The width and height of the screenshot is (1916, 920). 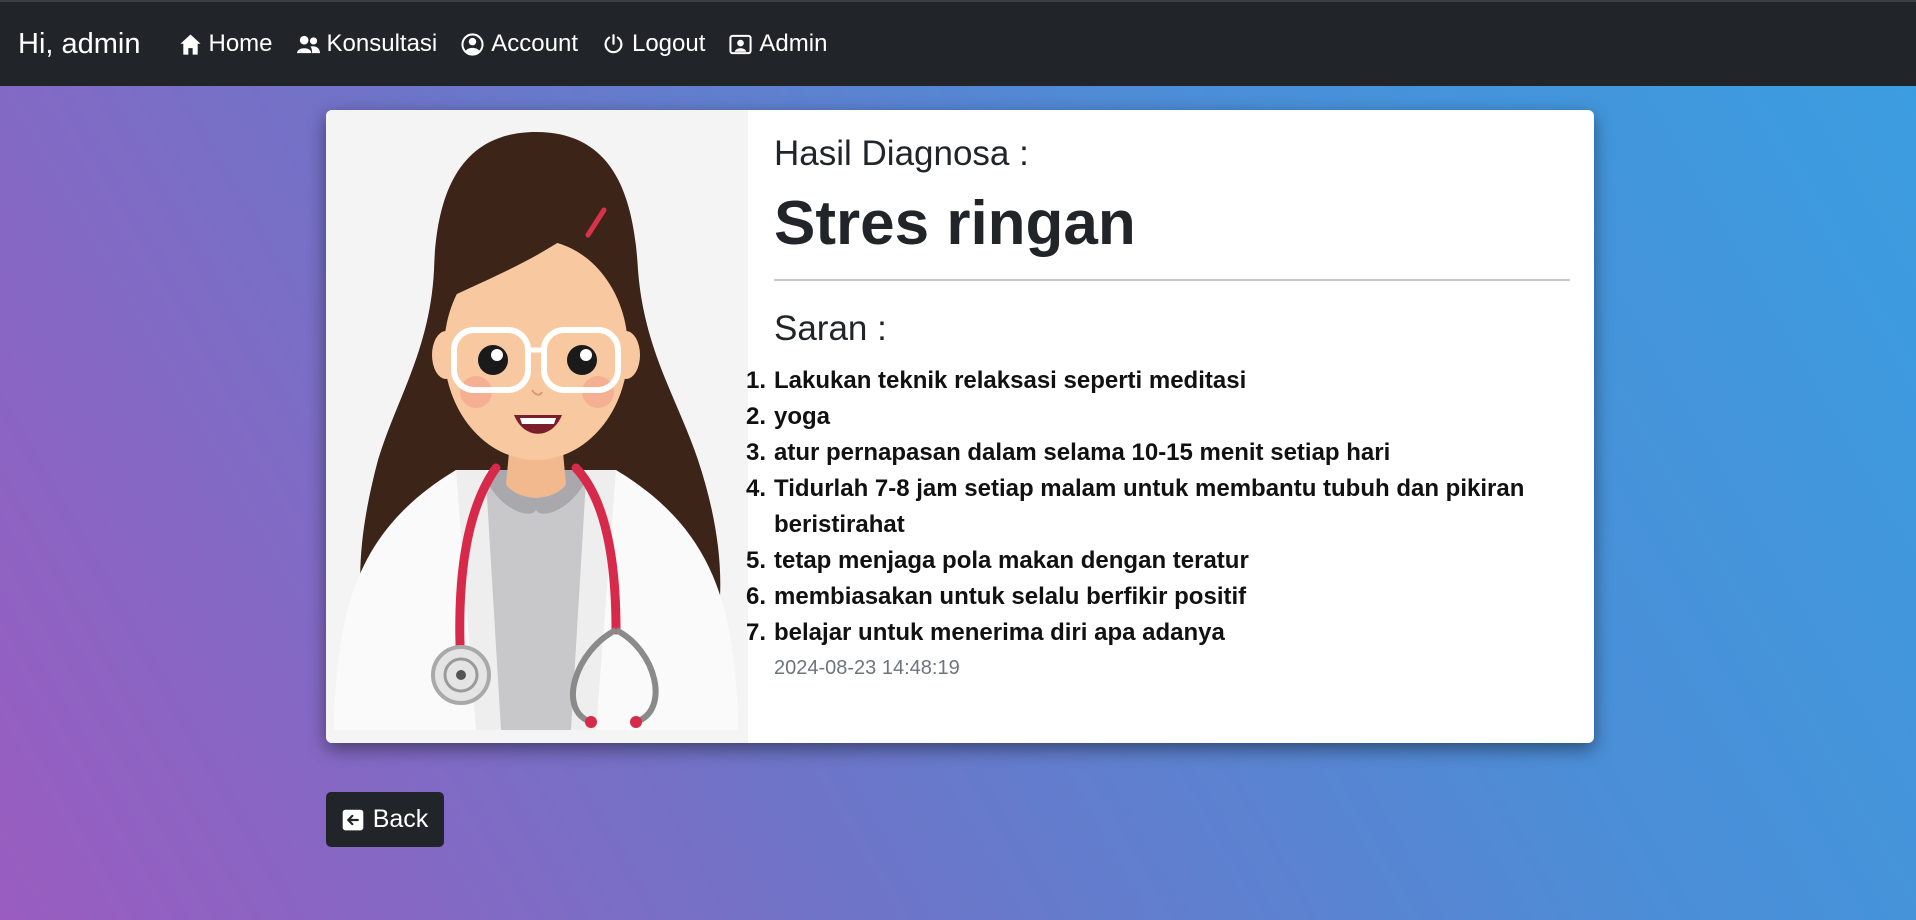 I want to click on nav-konsultasi: Konsultasi, so click(x=367, y=44).